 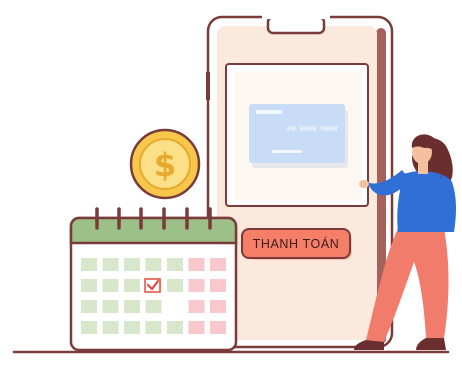 I want to click on dollar-coin-icon: $, so click(x=165, y=164).